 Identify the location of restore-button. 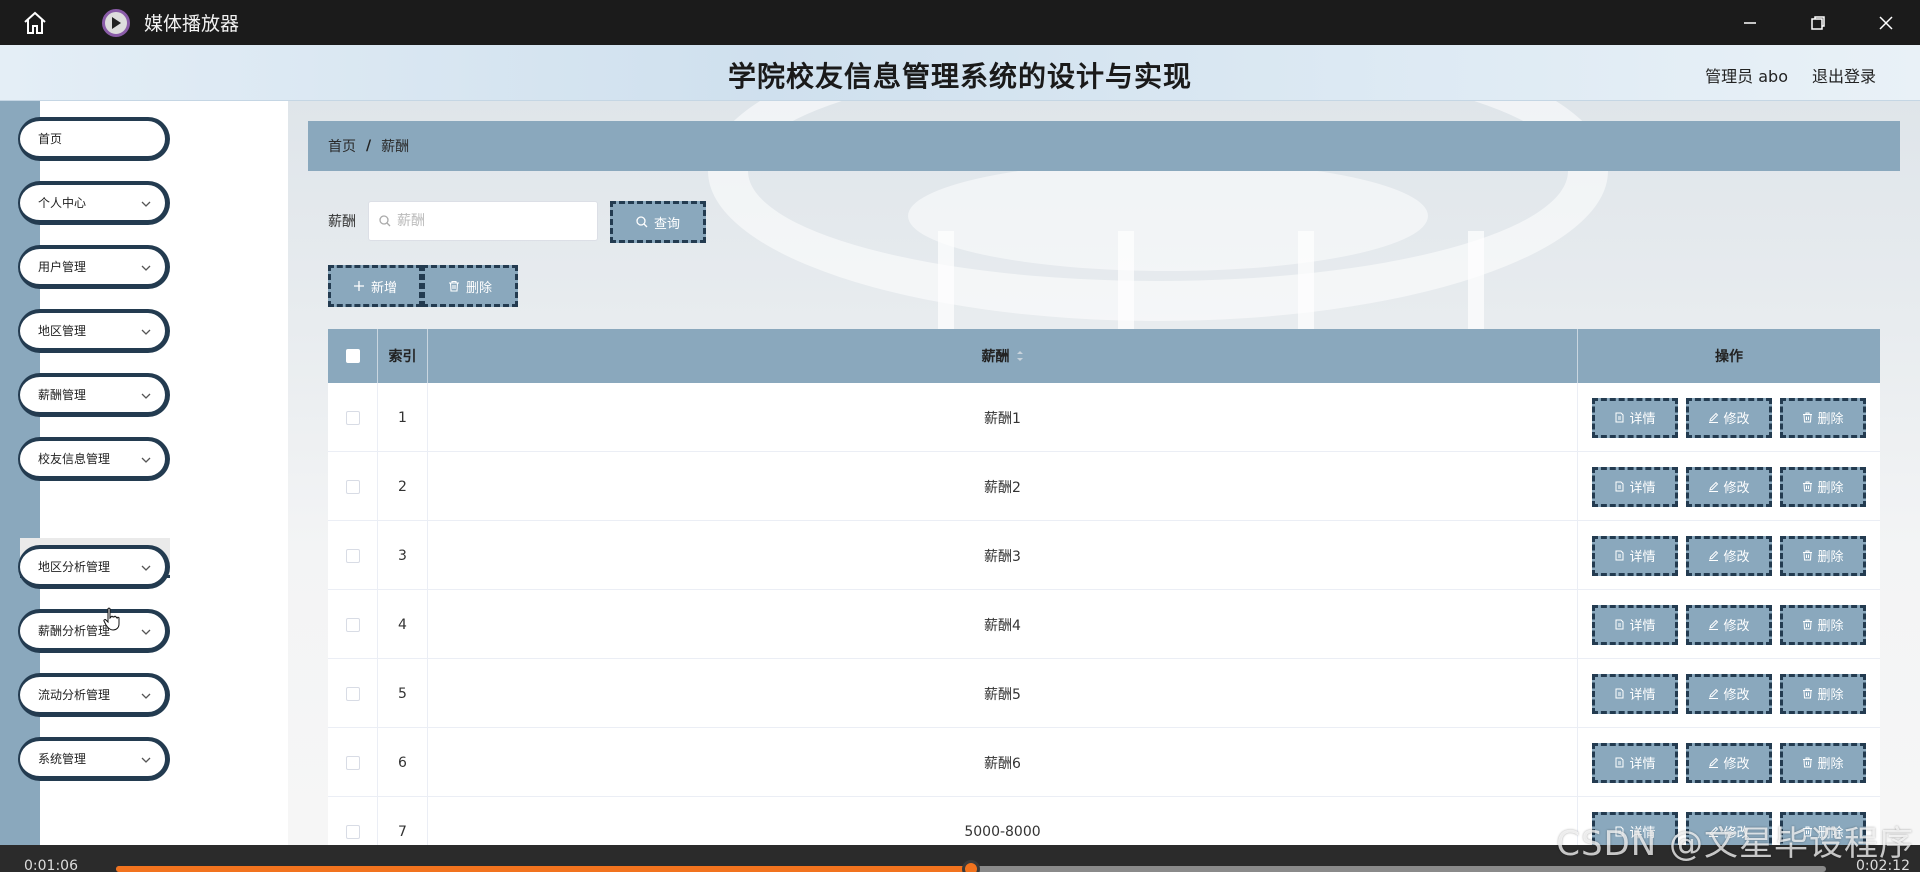
(1818, 22).